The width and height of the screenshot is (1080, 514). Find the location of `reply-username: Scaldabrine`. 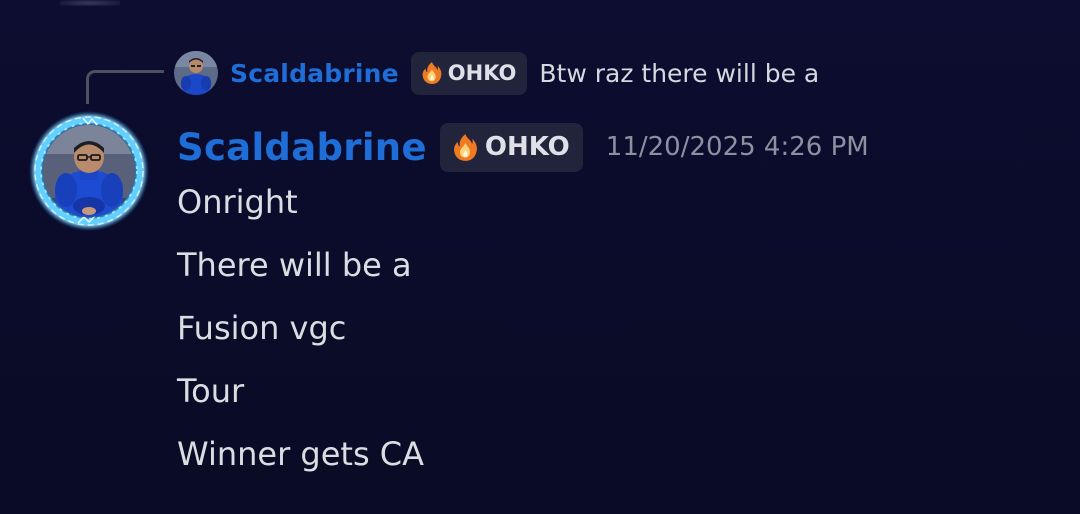

reply-username: Scaldabrine is located at coordinates (314, 73).